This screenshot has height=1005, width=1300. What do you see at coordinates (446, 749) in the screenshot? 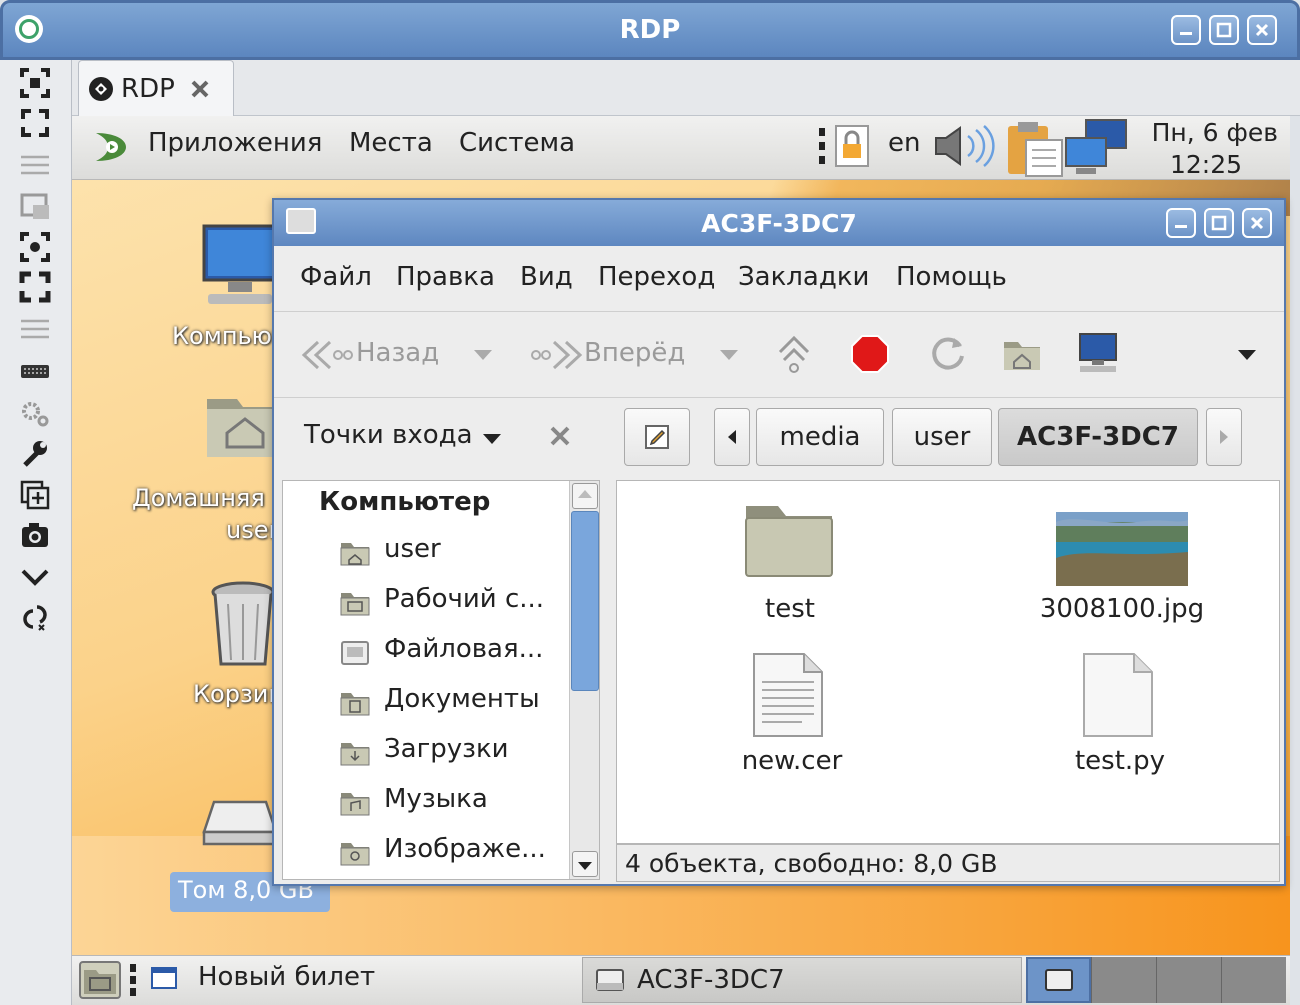
I see `sidebar-item-downloads: Загрузки` at bounding box center [446, 749].